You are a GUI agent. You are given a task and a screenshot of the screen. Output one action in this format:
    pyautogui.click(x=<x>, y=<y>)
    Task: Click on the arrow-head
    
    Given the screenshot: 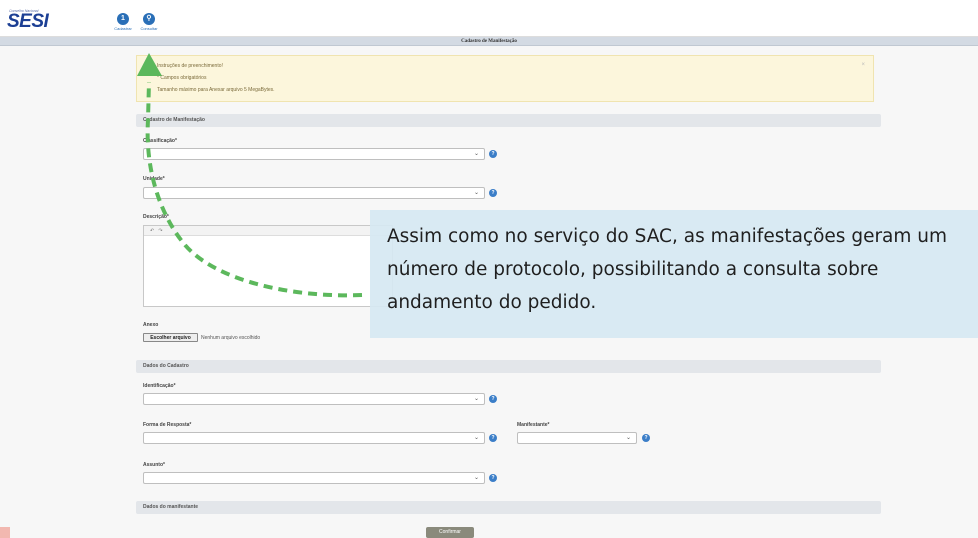 What is the action you would take?
    pyautogui.click(x=149, y=64)
    